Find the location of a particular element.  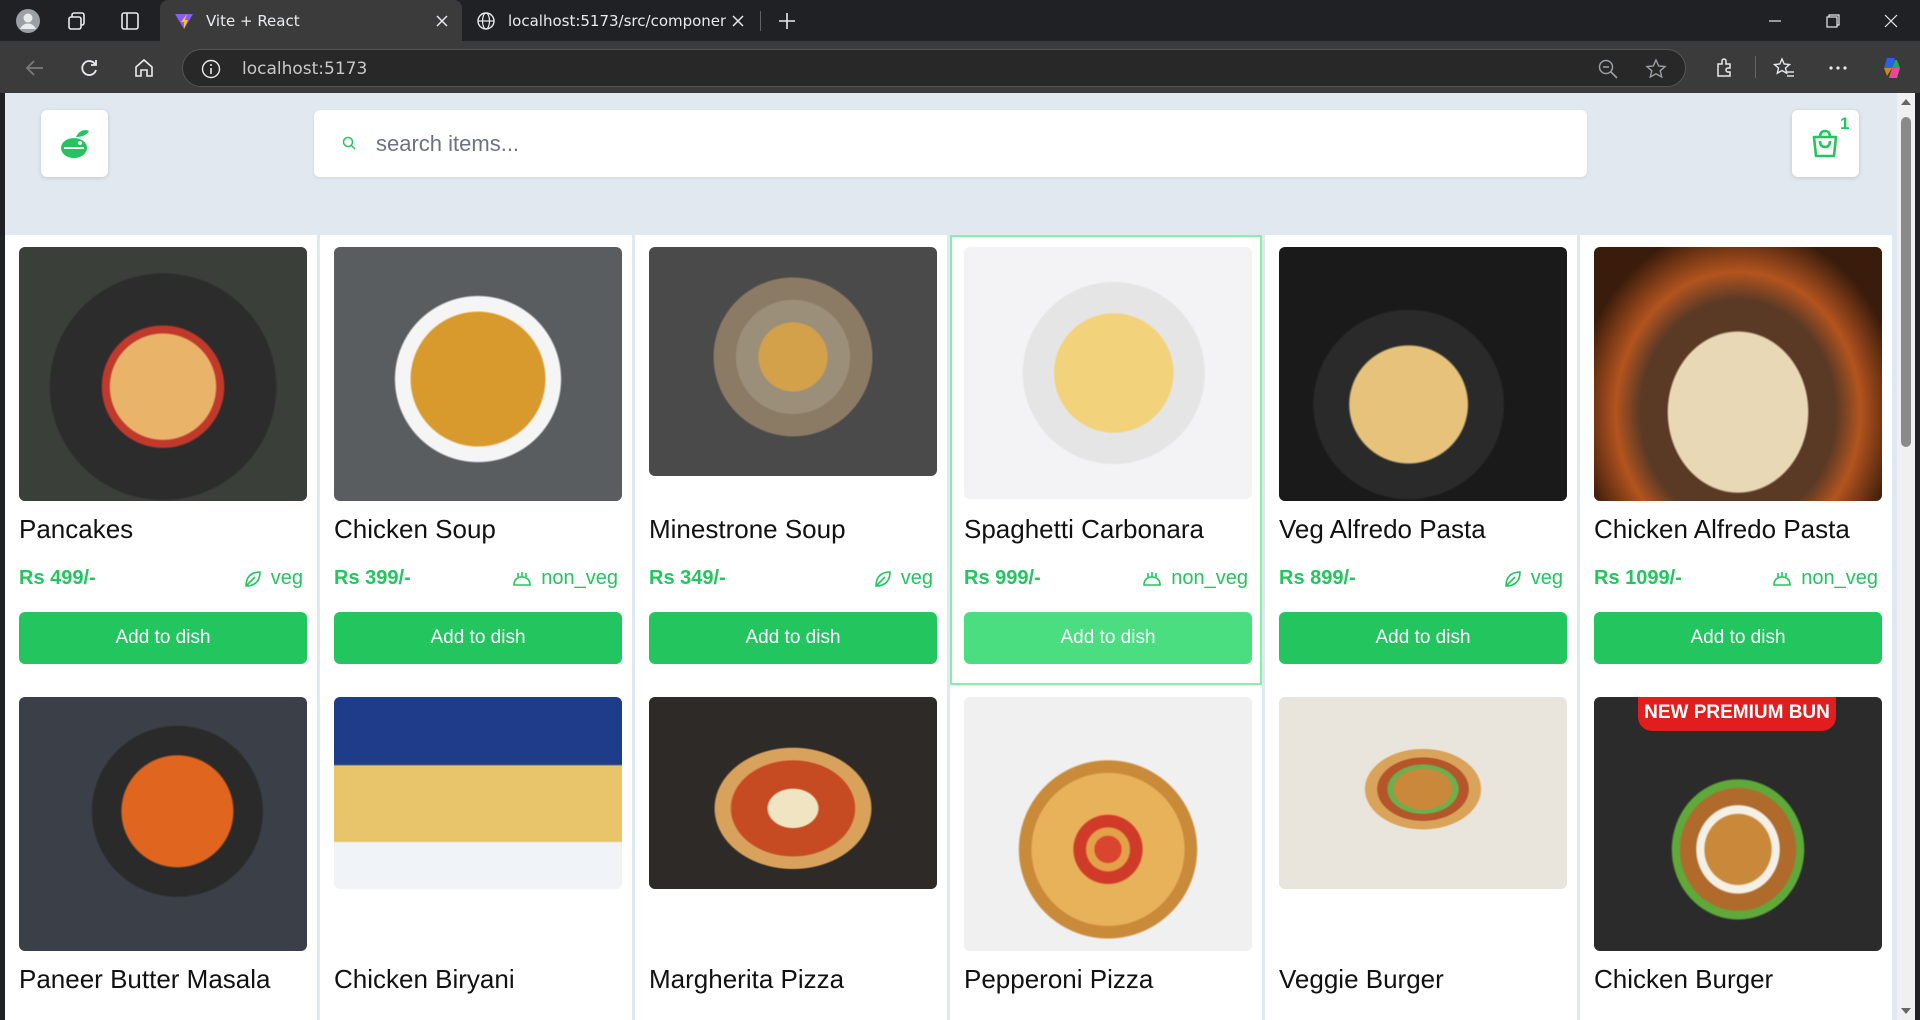

cart-button: 1 is located at coordinates (1825, 143).